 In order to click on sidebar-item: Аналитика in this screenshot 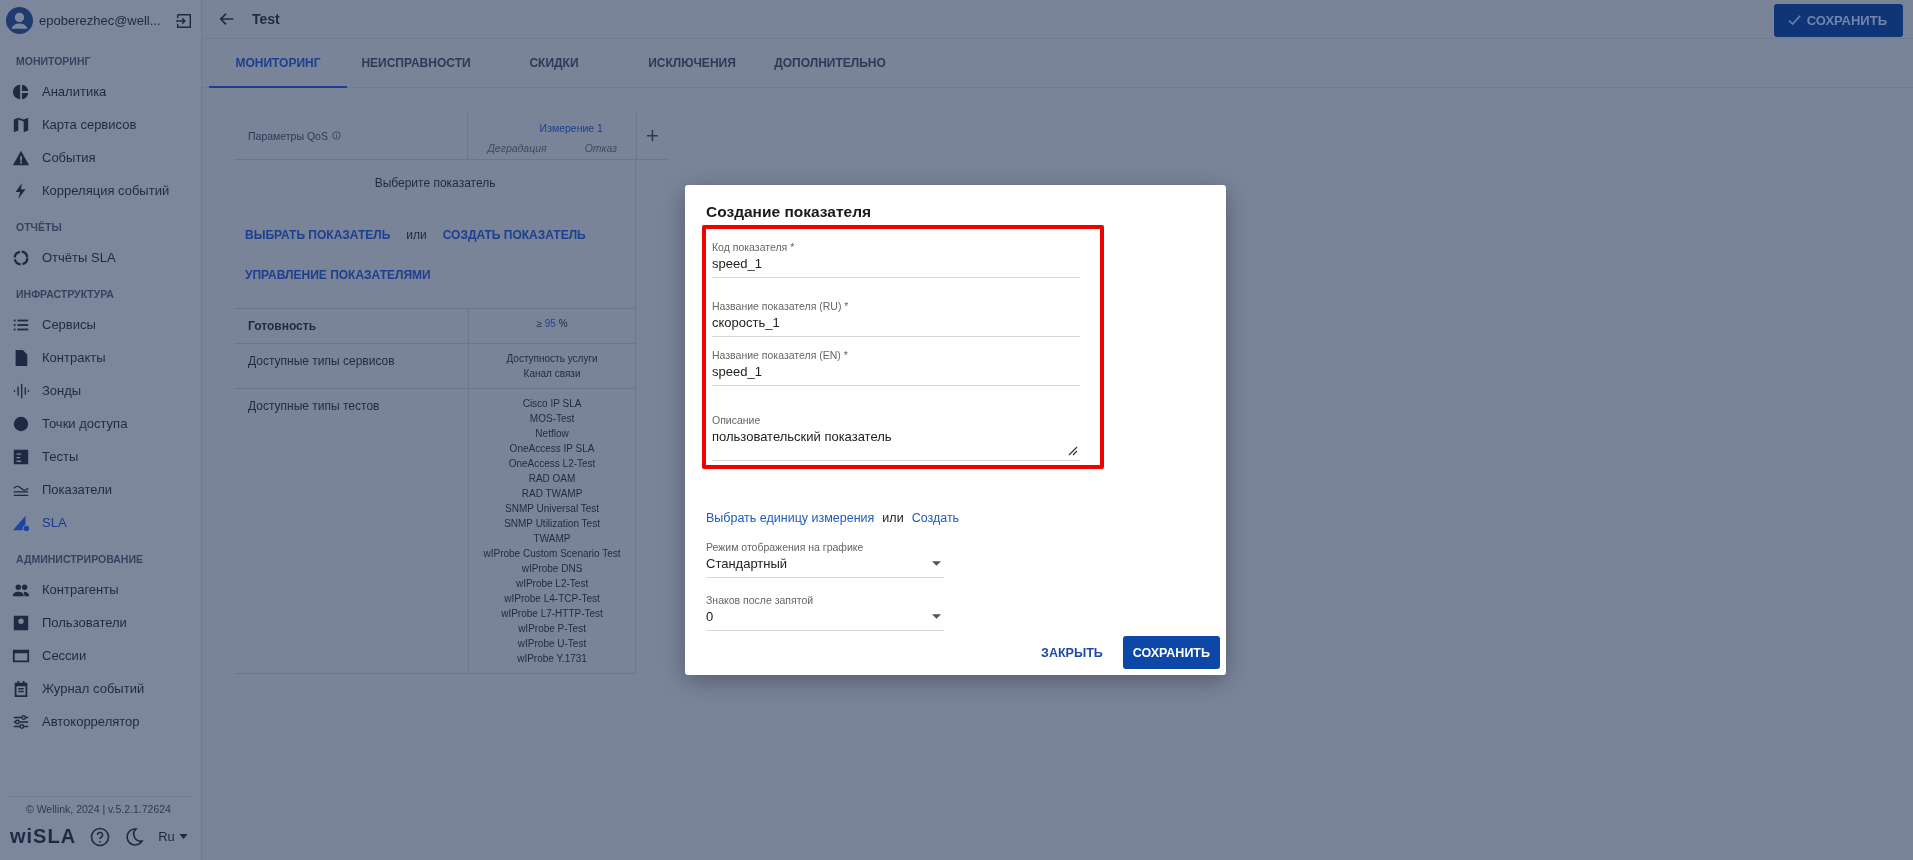, I will do `click(100, 91)`.